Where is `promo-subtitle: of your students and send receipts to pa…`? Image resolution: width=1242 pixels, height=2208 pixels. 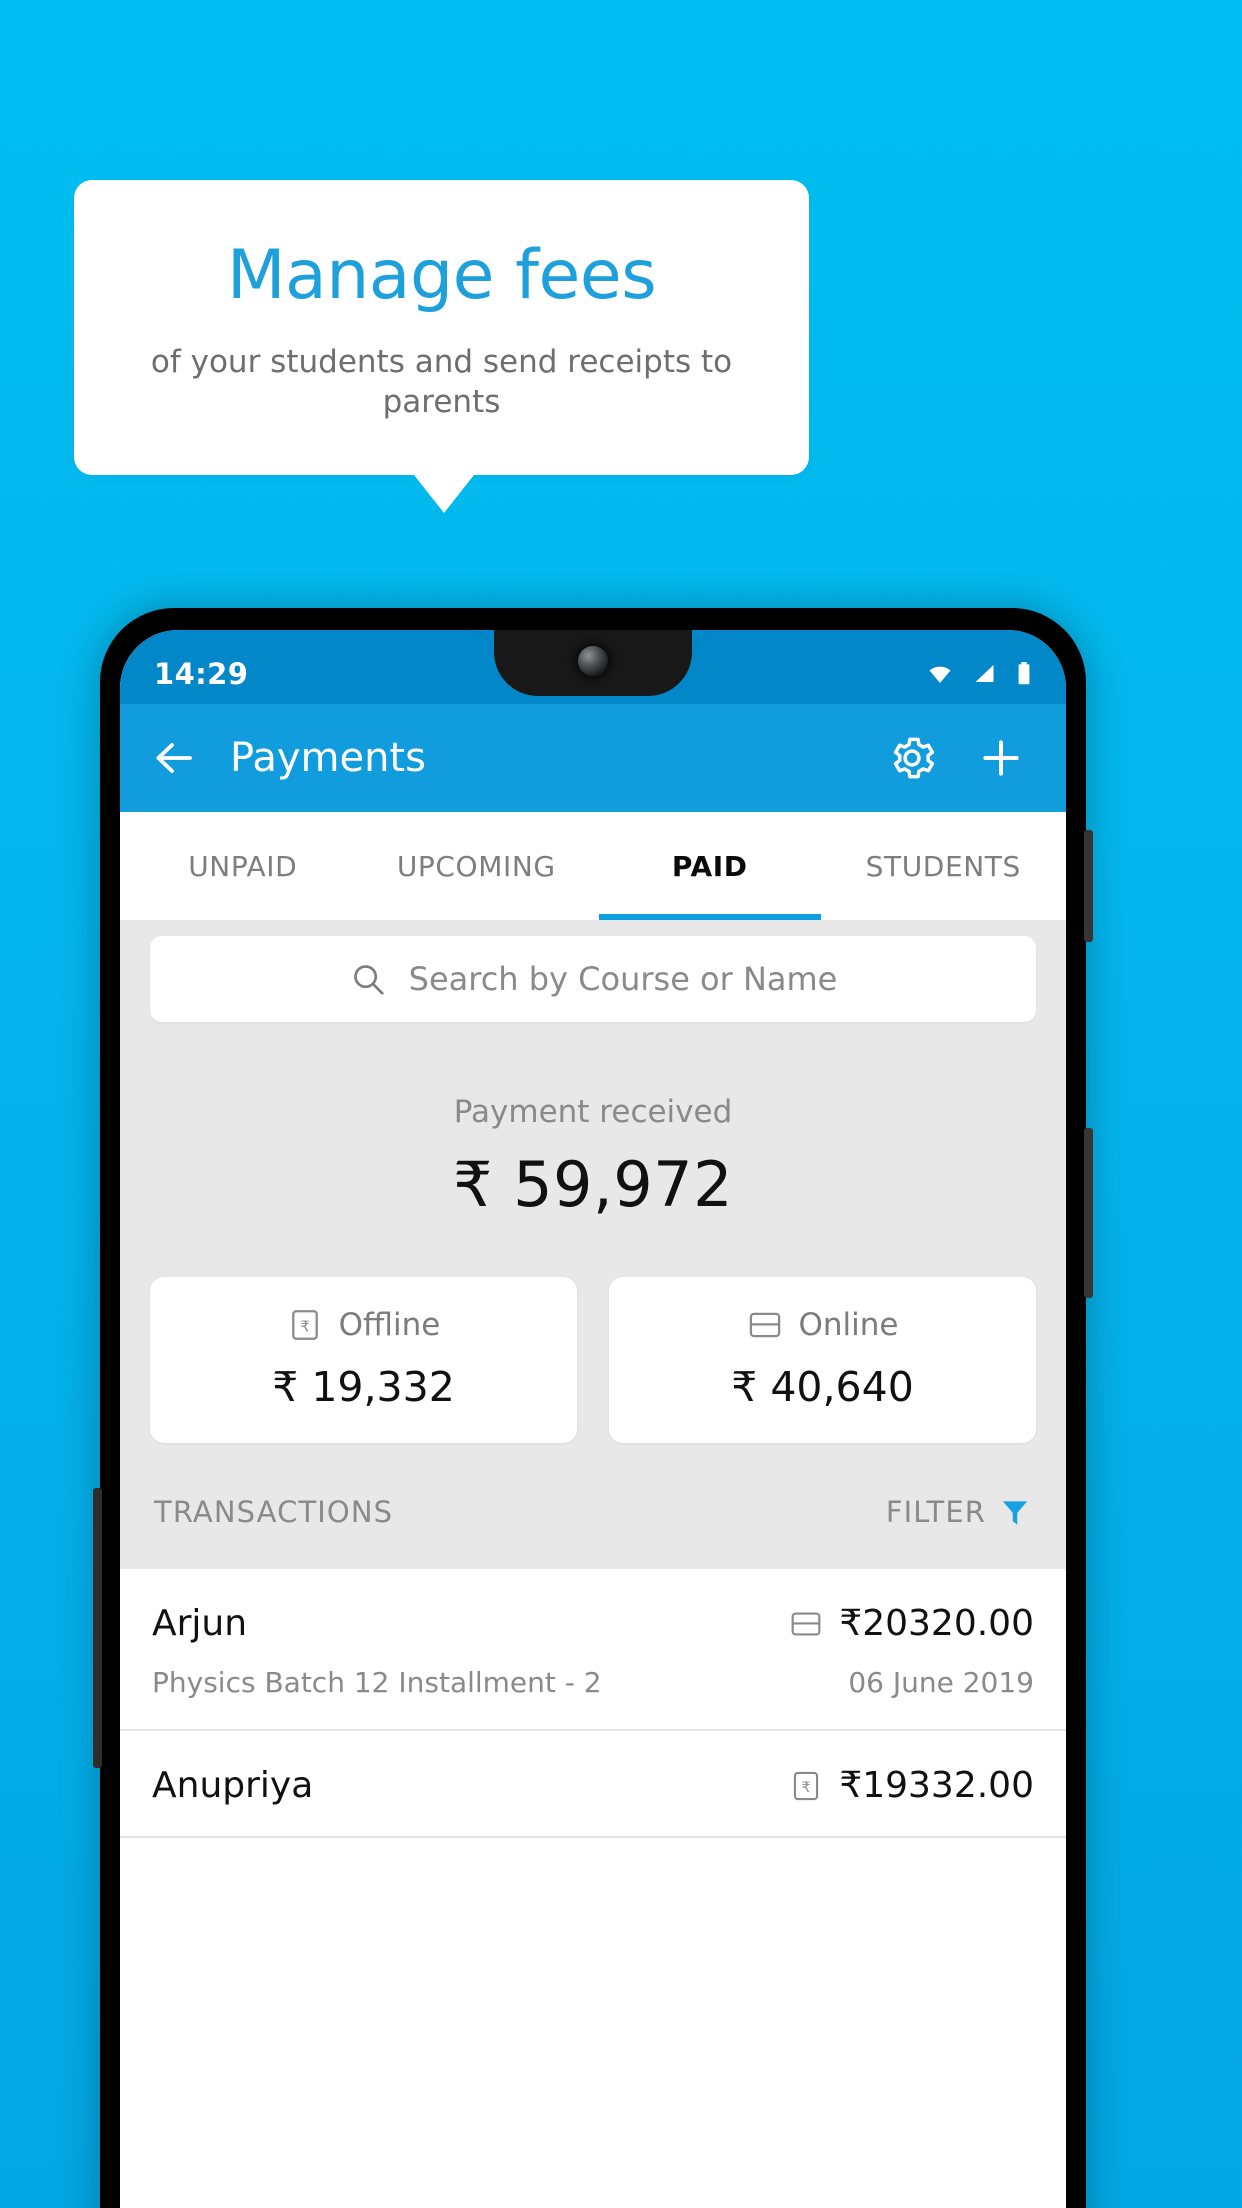
promo-subtitle: of your students and send receipts to pa… is located at coordinates (441, 382).